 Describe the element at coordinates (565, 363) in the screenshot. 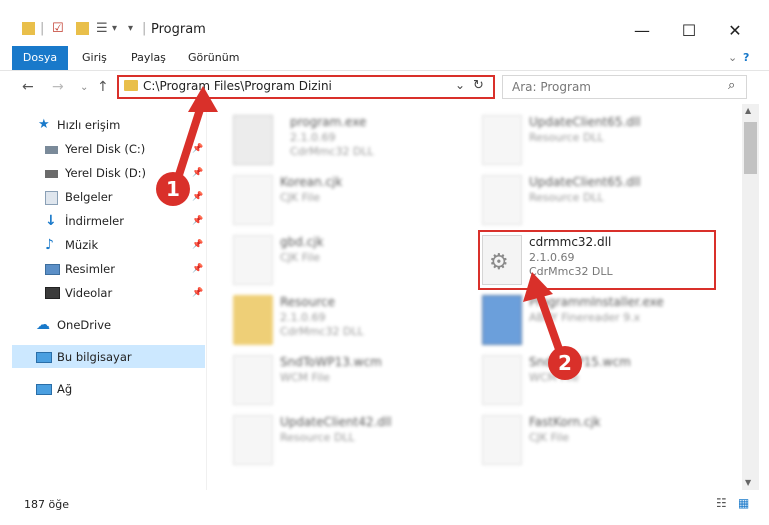

I see `callout-badge-2: 2` at that location.